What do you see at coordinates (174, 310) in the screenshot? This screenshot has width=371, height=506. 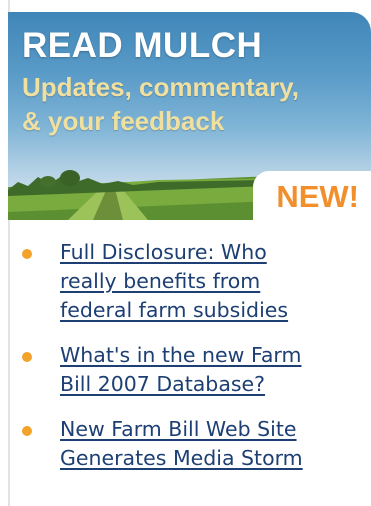 I see `link-line: federal farm subsidies` at bounding box center [174, 310].